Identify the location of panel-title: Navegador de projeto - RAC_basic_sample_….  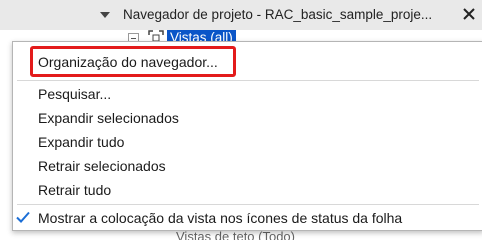
(278, 14).